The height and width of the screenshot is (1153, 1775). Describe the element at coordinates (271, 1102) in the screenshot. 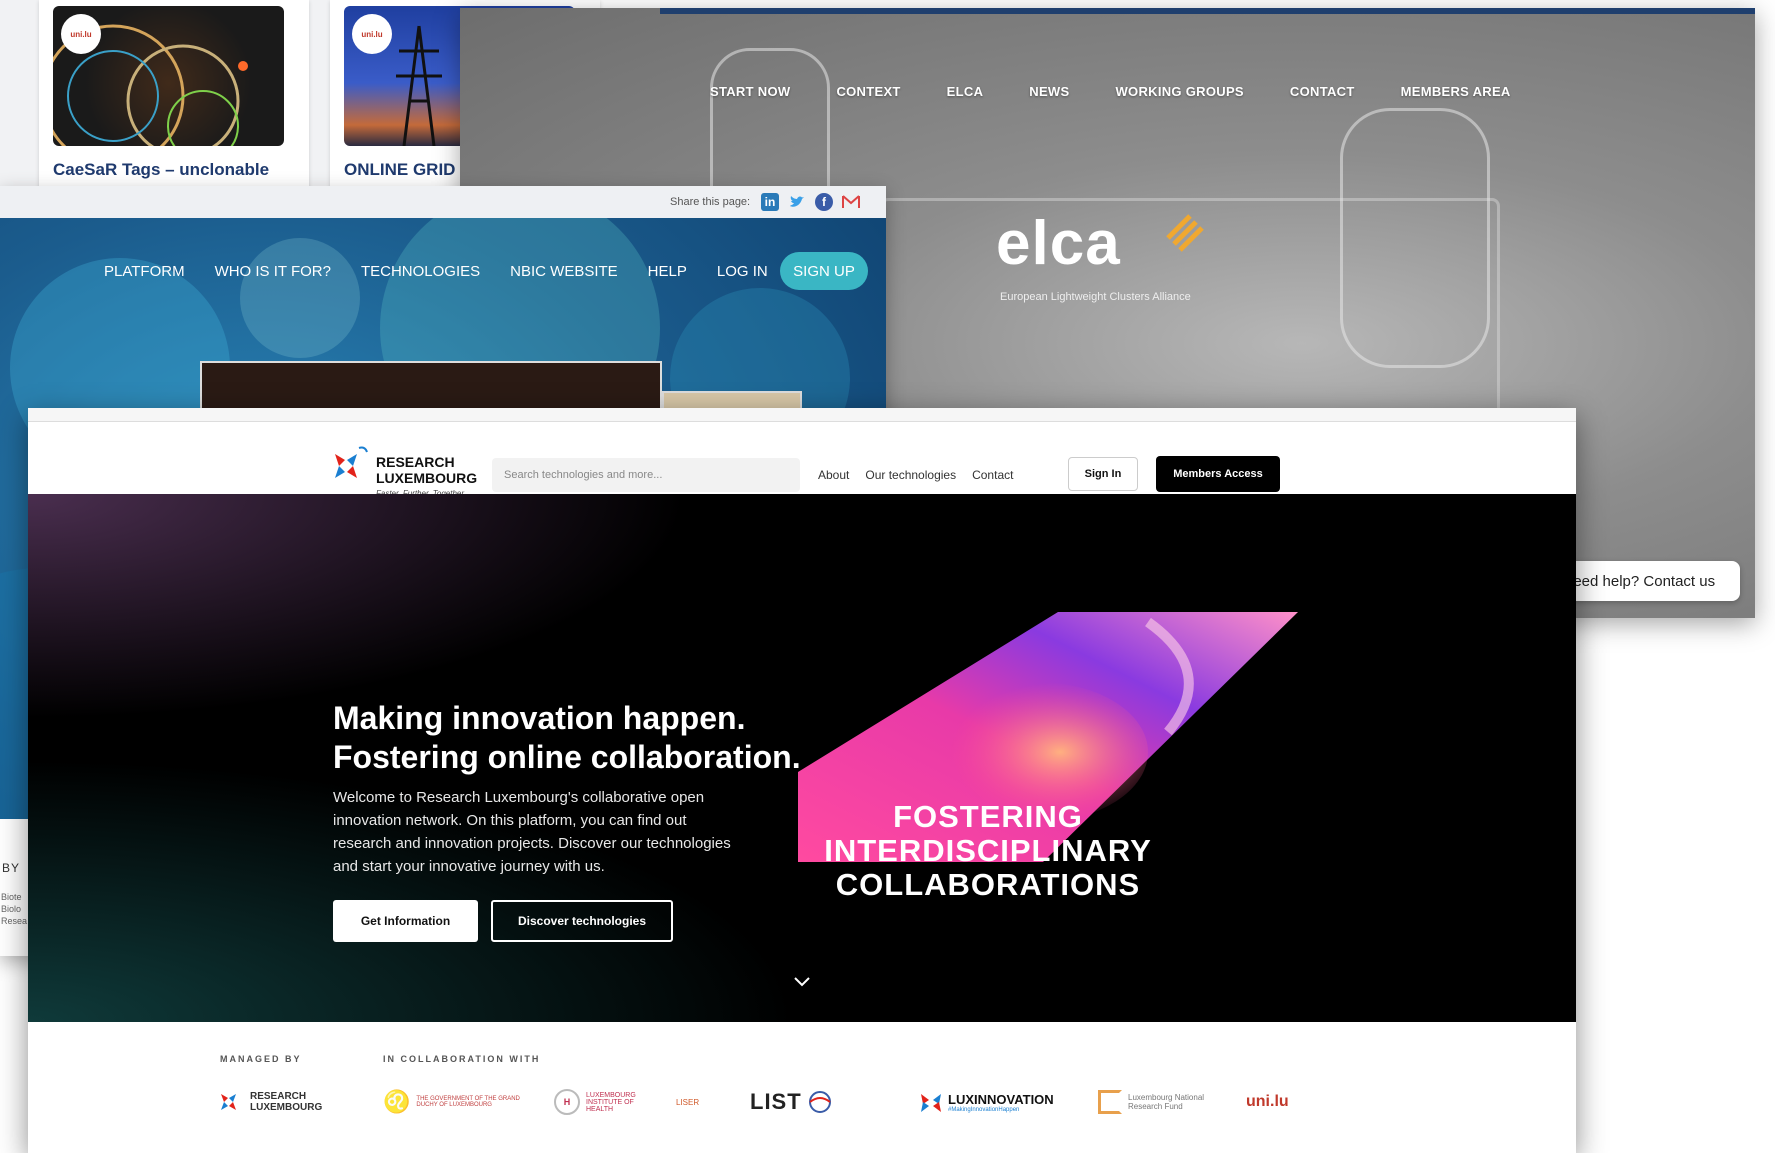

I see `partner-research-luxembourg: RESEARCH LUXEMBOURG` at that location.